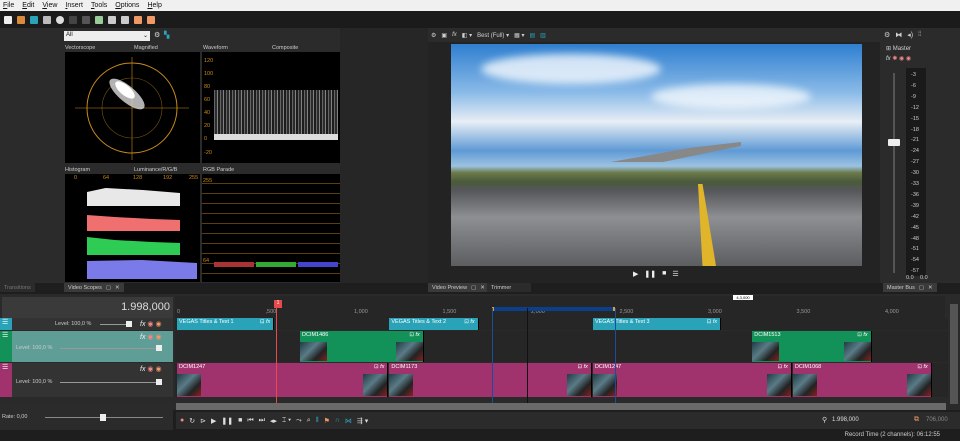 This screenshot has width=960, height=441. I want to click on timeline-clip: VEGAS Titles & Text 1 ⊡ fx, so click(226, 324).